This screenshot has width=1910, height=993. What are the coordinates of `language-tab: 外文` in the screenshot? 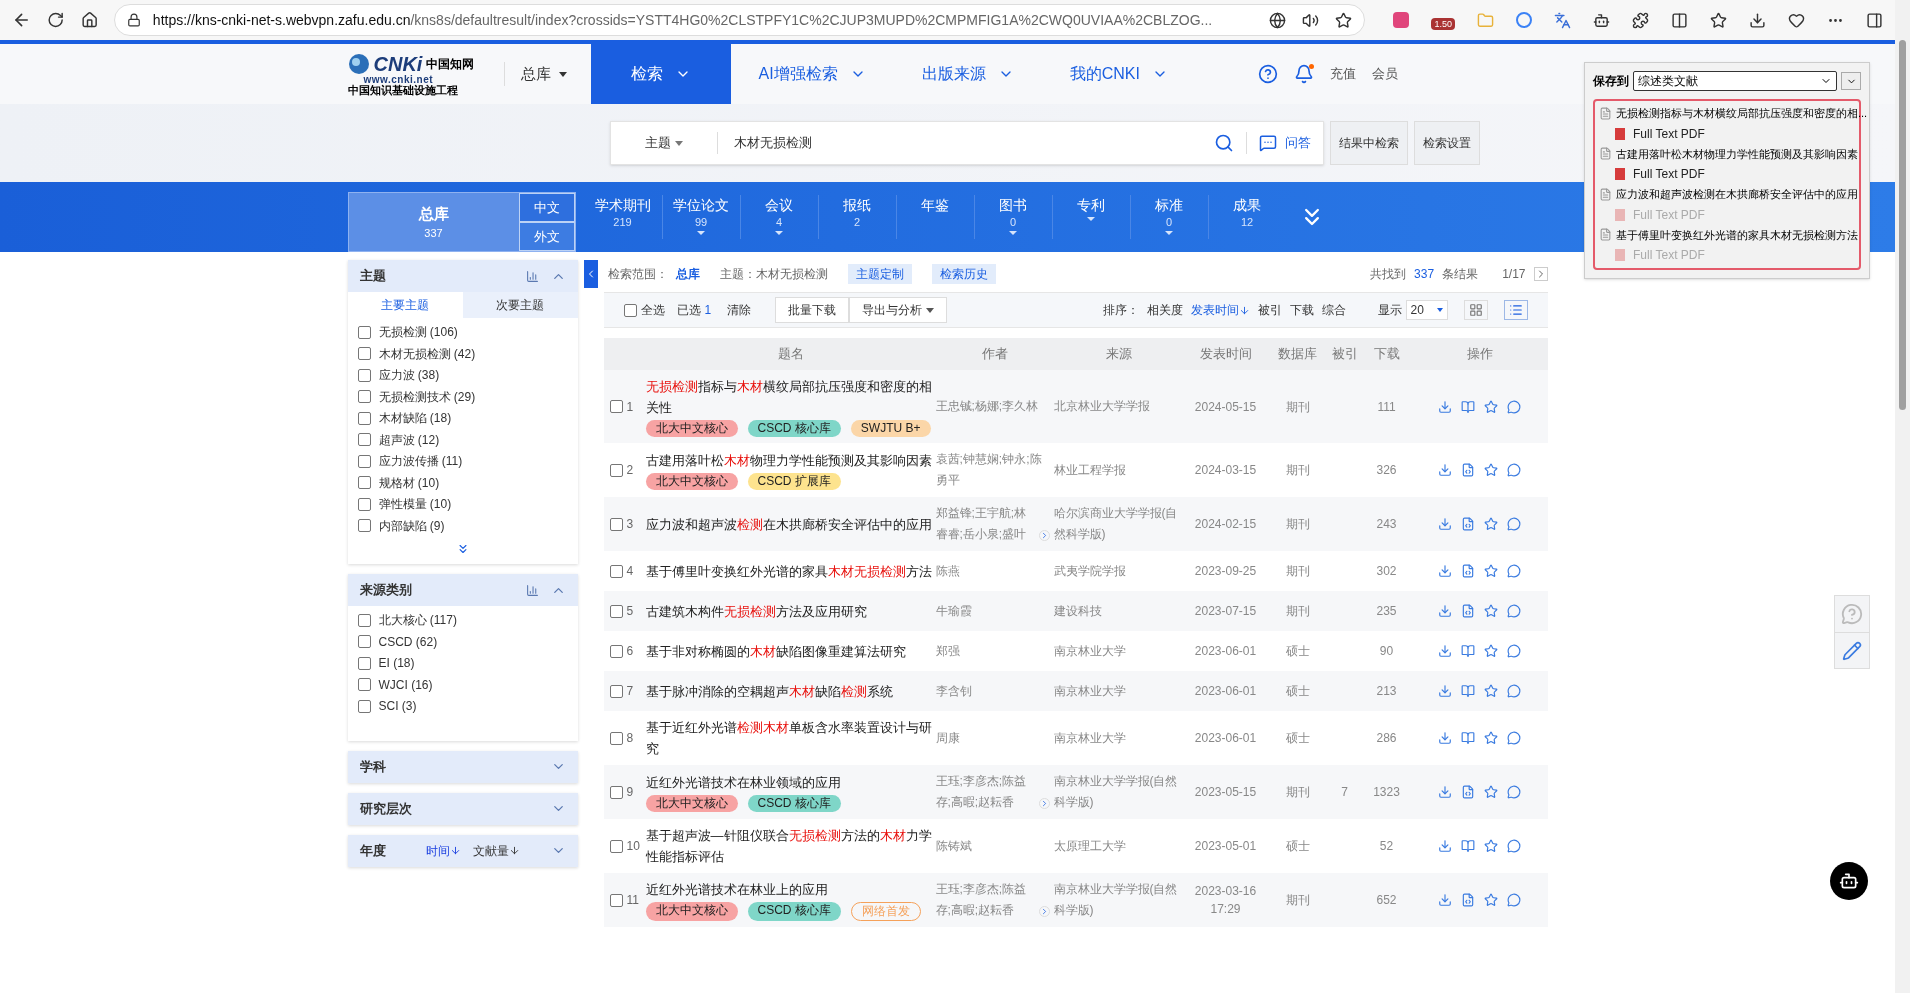 It's located at (546, 236).